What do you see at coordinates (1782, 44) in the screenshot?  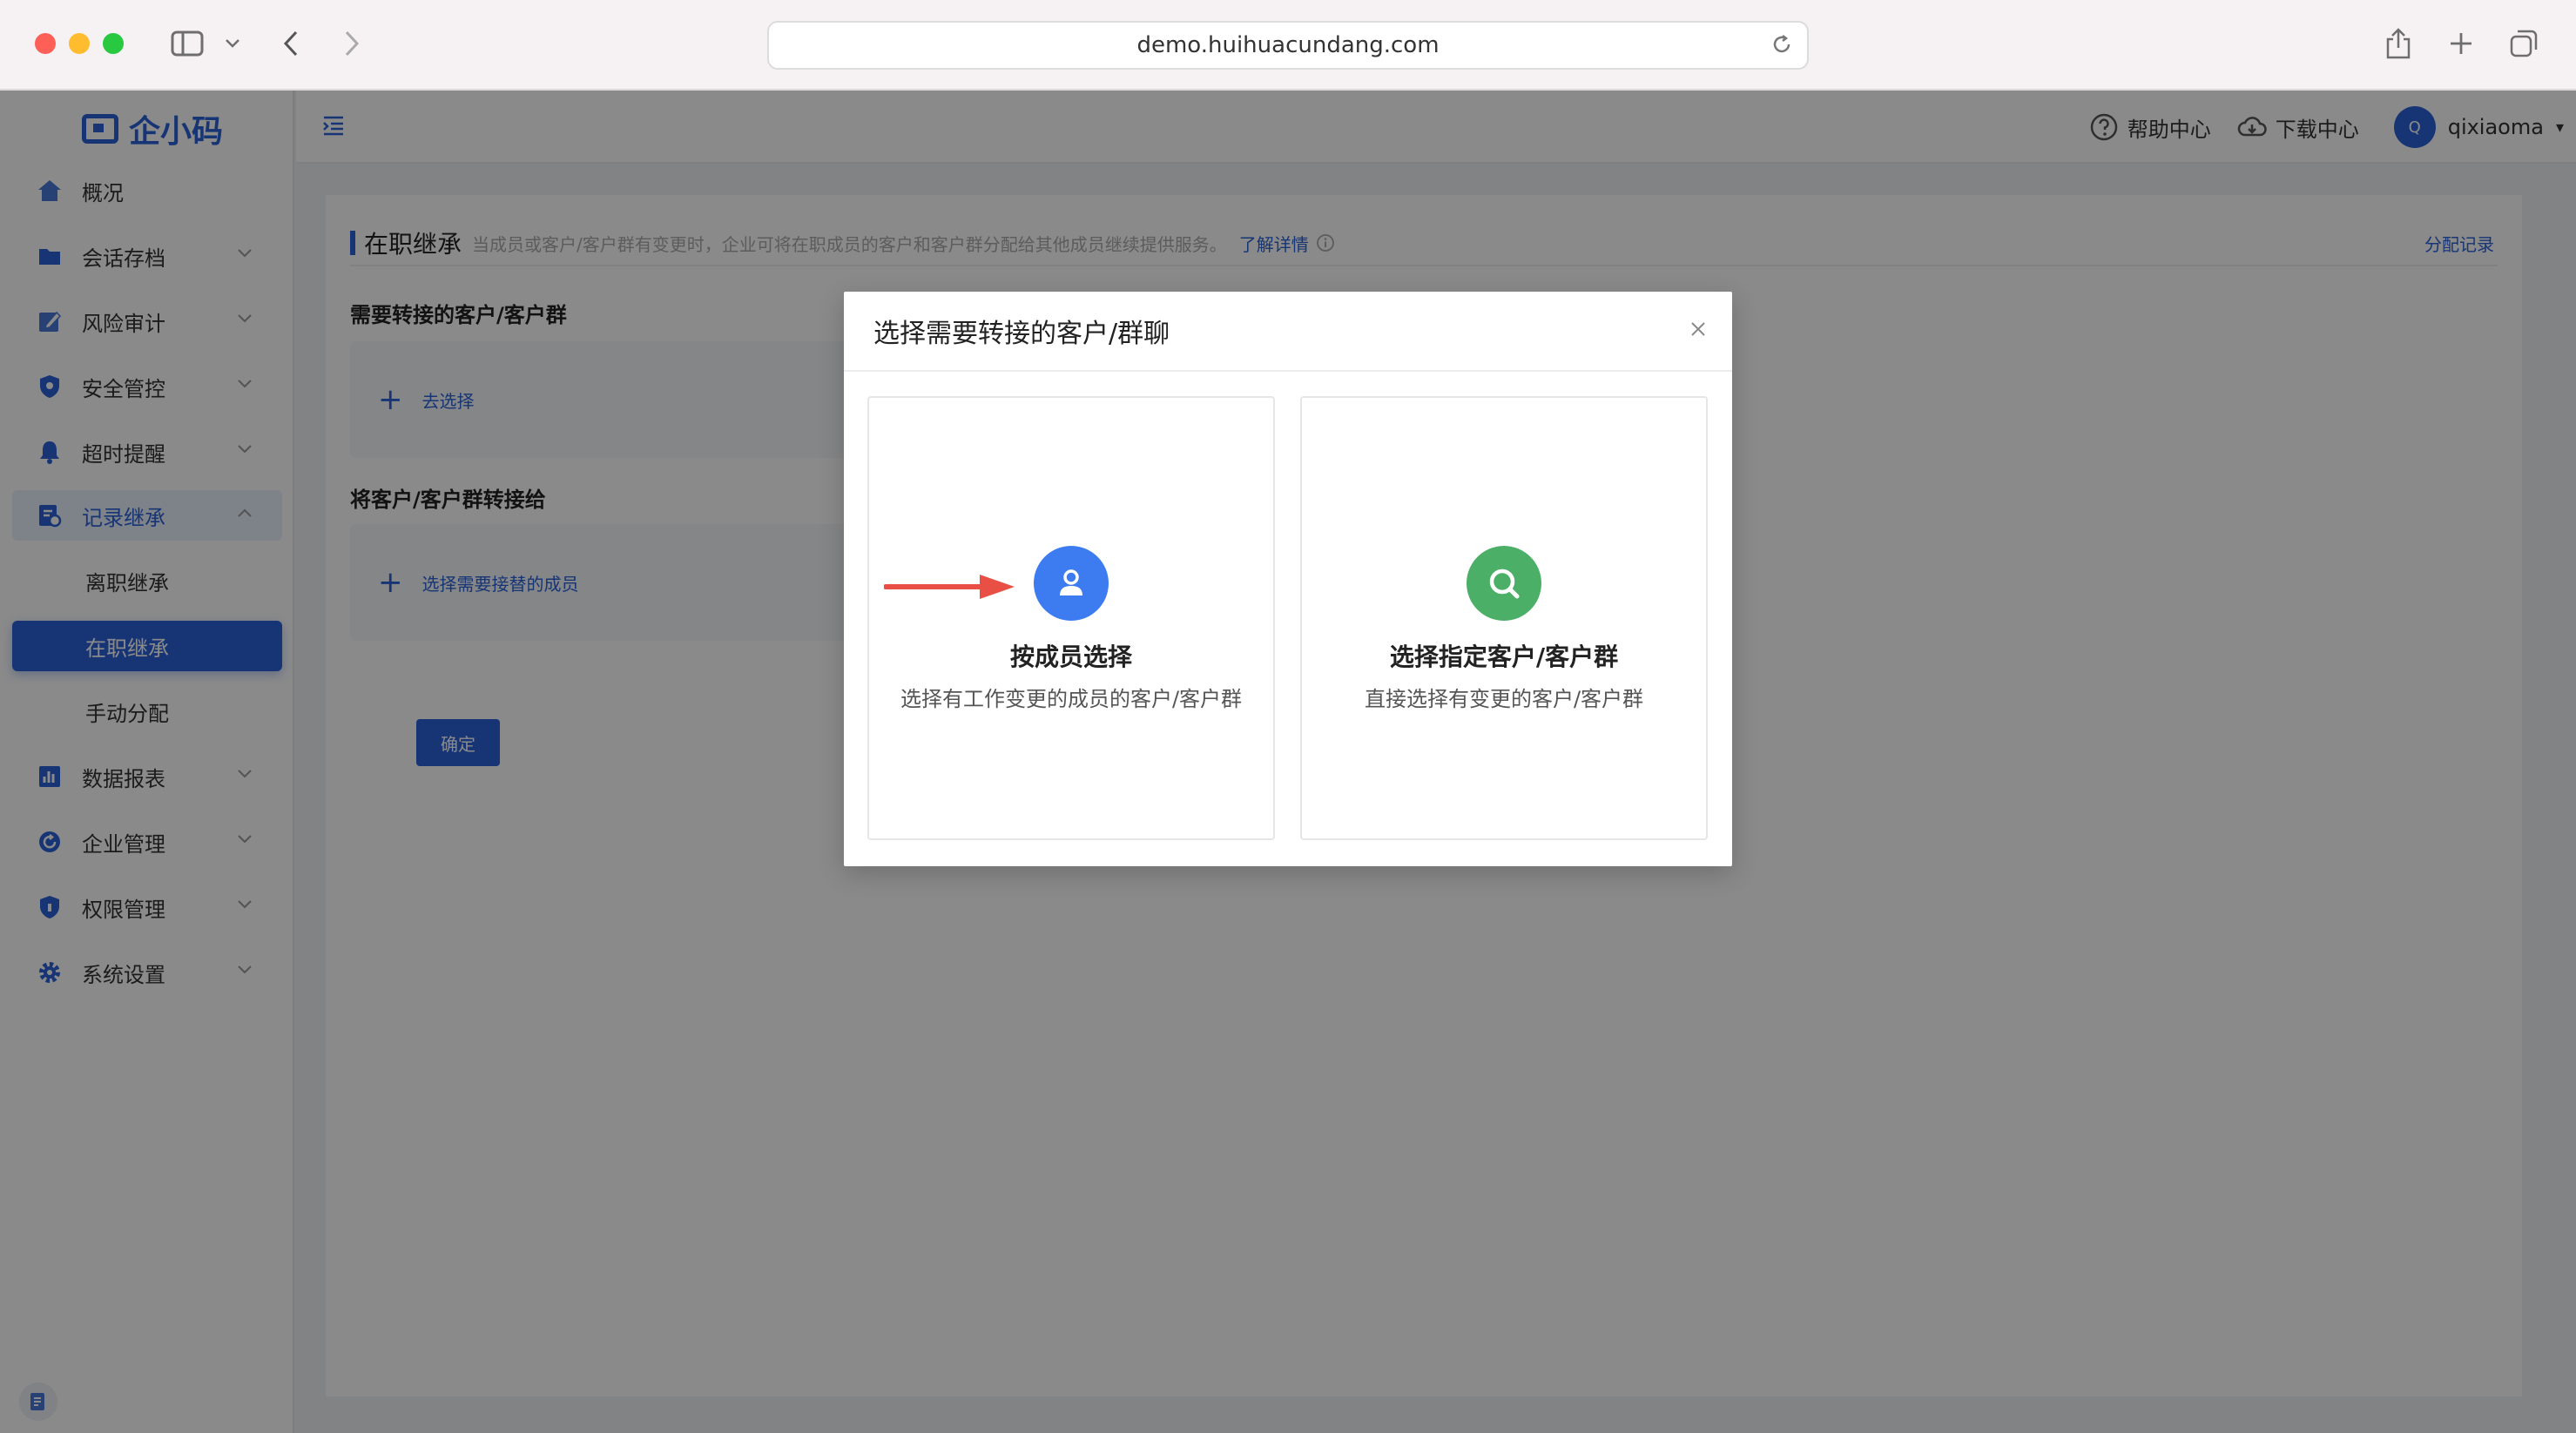 I see `reload-icon` at bounding box center [1782, 44].